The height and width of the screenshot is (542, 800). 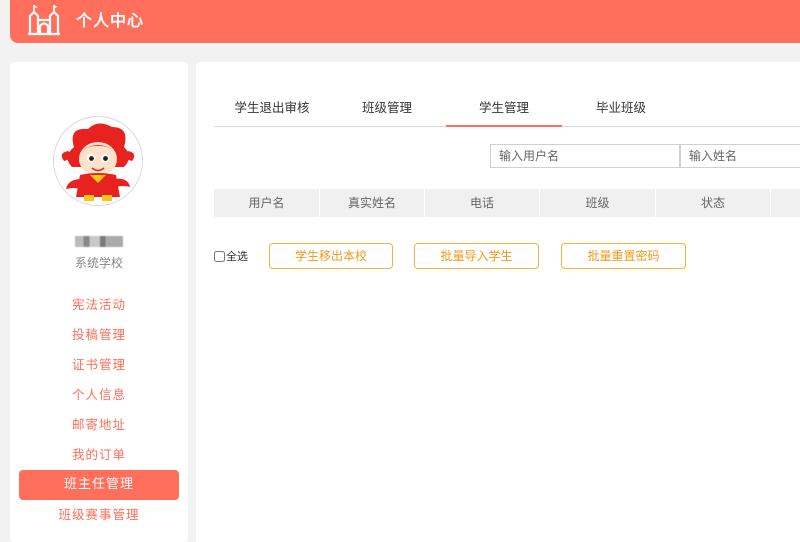 What do you see at coordinates (740, 156) in the screenshot?
I see `name-search-input` at bounding box center [740, 156].